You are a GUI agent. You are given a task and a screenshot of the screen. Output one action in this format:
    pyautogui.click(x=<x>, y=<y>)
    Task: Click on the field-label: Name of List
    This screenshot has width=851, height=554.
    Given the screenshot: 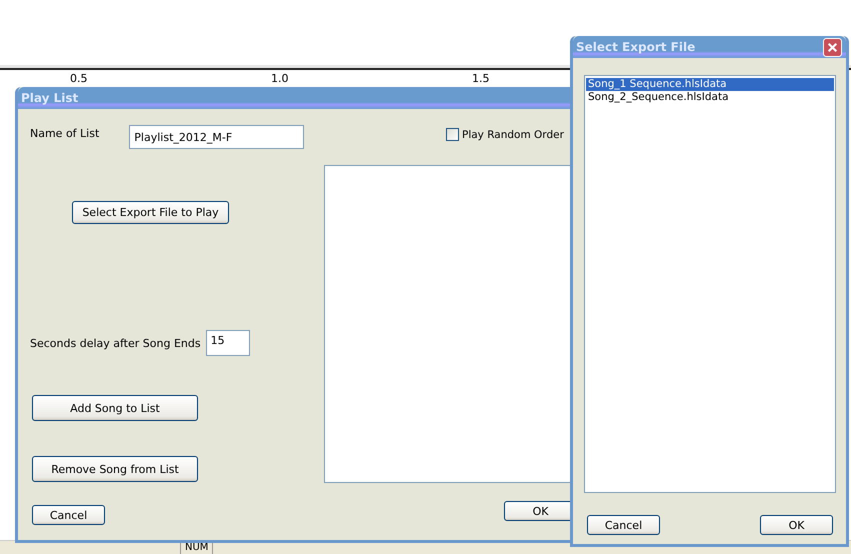 What is the action you would take?
    pyautogui.click(x=65, y=133)
    